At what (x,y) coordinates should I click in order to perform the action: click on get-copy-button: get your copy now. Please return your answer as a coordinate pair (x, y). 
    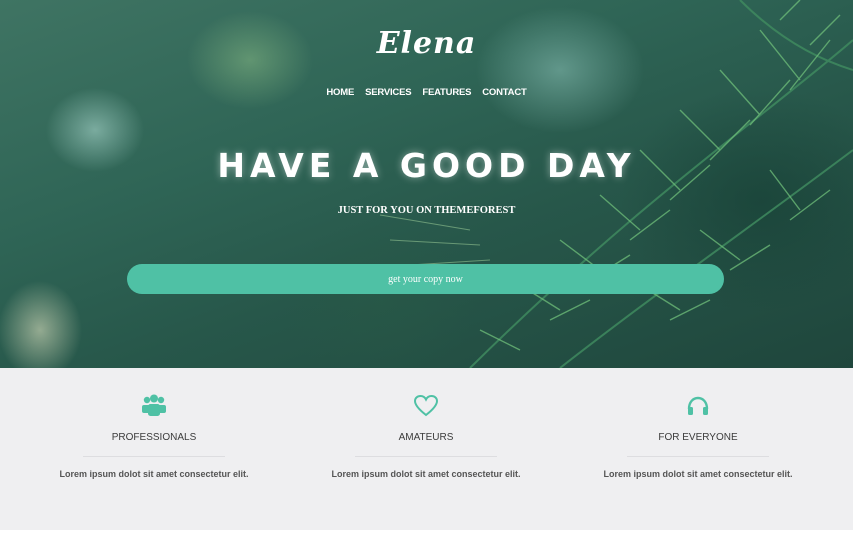
    Looking at the image, I should click on (425, 279).